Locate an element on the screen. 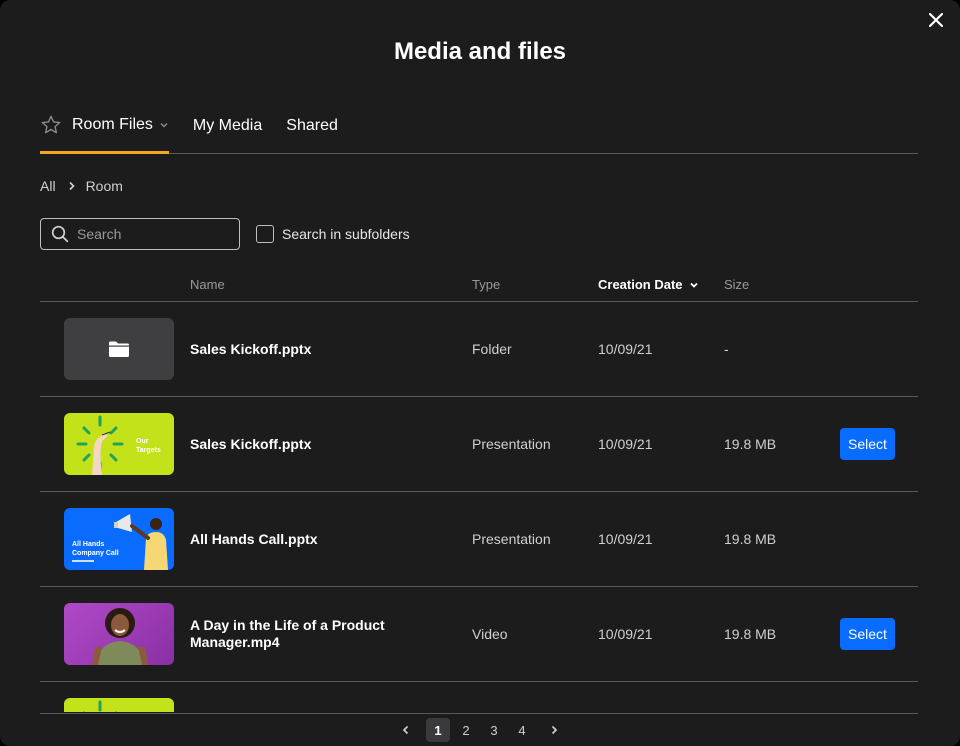 Image resolution: width=960 pixels, height=746 pixels. file-type: Video is located at coordinates (490, 634).